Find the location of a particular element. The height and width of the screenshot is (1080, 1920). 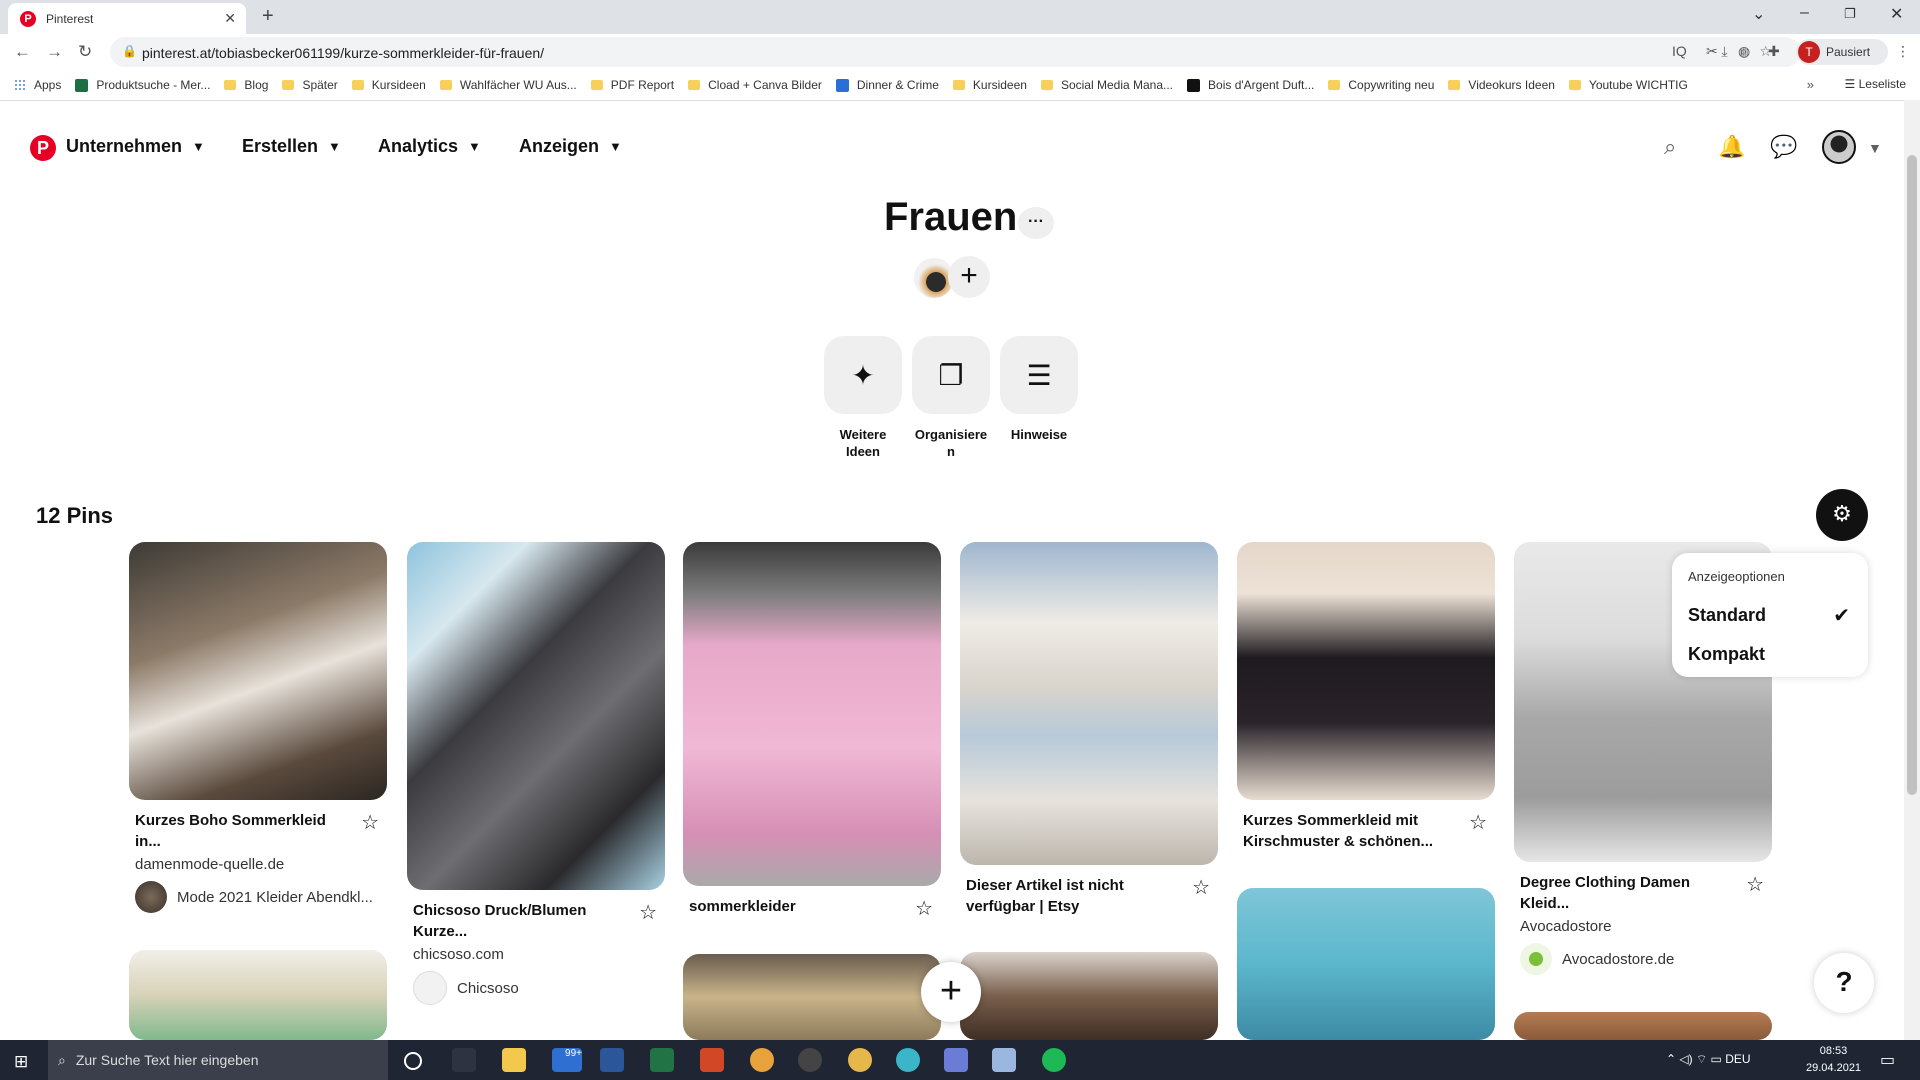

notifications-bell-icon: 🔔 is located at coordinates (1731, 147).